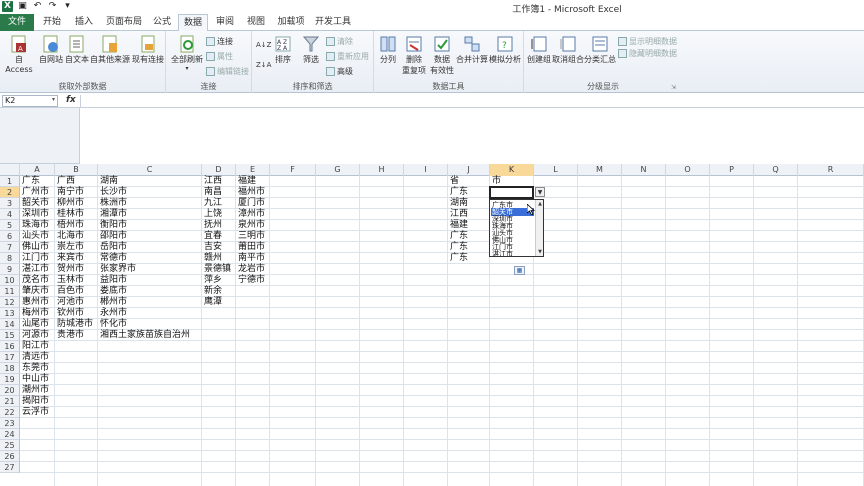  Describe the element at coordinates (263, 45) in the screenshot. I see `sort-ascending-button: A↓Z` at that location.